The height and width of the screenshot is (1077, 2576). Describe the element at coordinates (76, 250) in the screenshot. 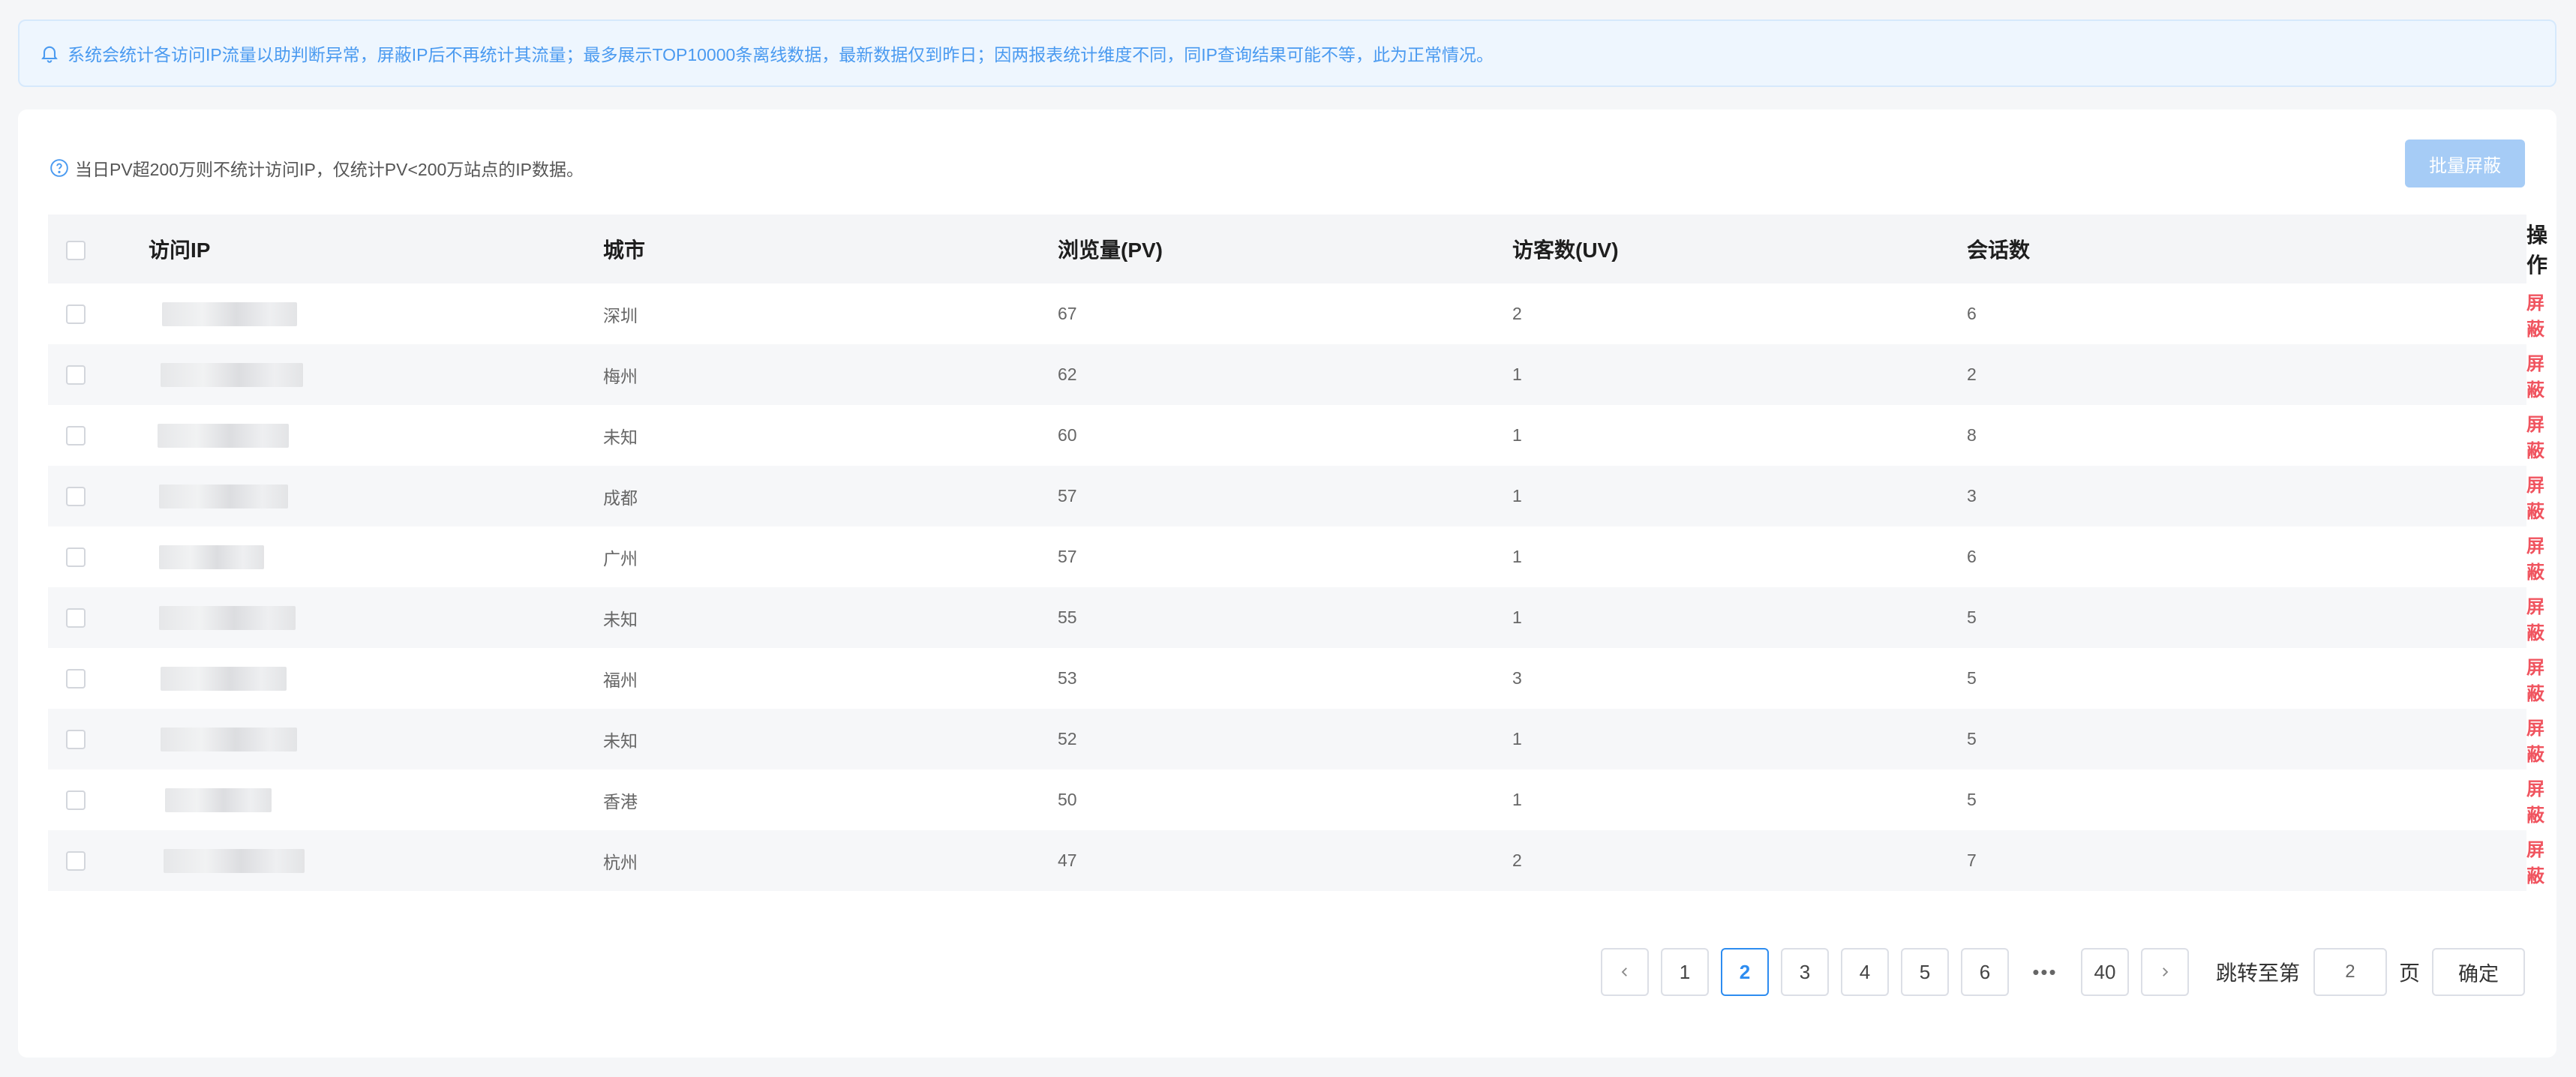

I see `select-all-checkbox` at that location.